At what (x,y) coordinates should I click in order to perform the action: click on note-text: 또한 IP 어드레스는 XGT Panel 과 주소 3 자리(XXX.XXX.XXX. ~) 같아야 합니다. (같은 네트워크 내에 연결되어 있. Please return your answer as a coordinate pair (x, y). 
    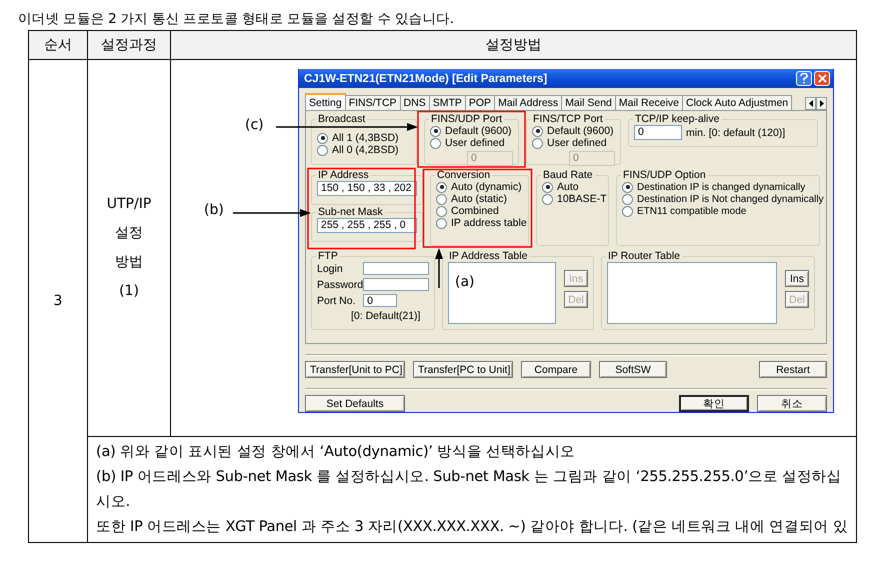
    Looking at the image, I should click on (472, 527).